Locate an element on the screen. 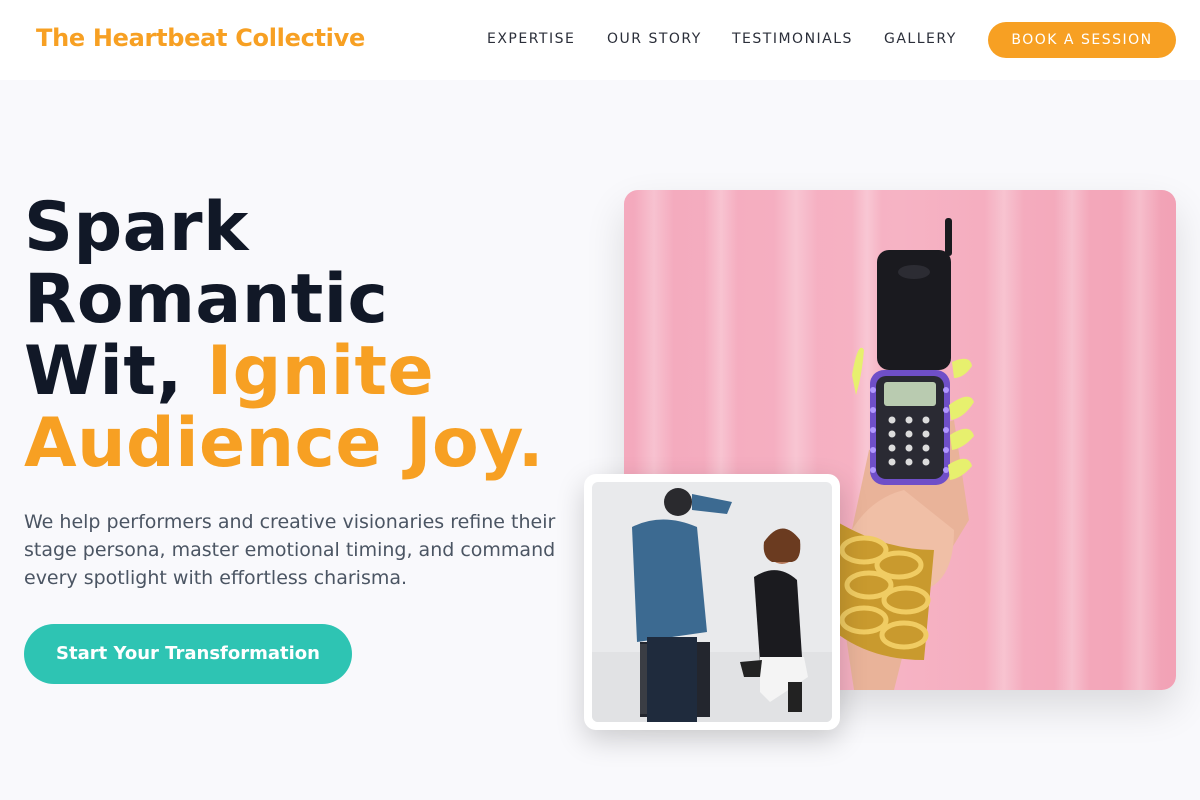 Image resolution: width=1200 pixels, height=800 pixels. hero-secondary-photo is located at coordinates (712, 602).